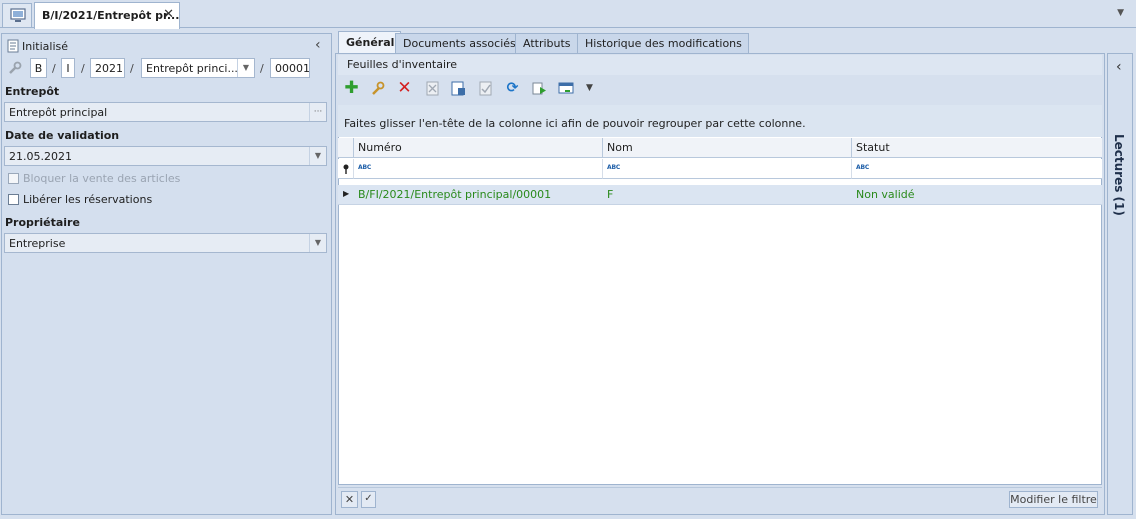 This screenshot has height=519, width=1136. I want to click on date-validation-field: 21.05.2021 ▼, so click(165, 156).